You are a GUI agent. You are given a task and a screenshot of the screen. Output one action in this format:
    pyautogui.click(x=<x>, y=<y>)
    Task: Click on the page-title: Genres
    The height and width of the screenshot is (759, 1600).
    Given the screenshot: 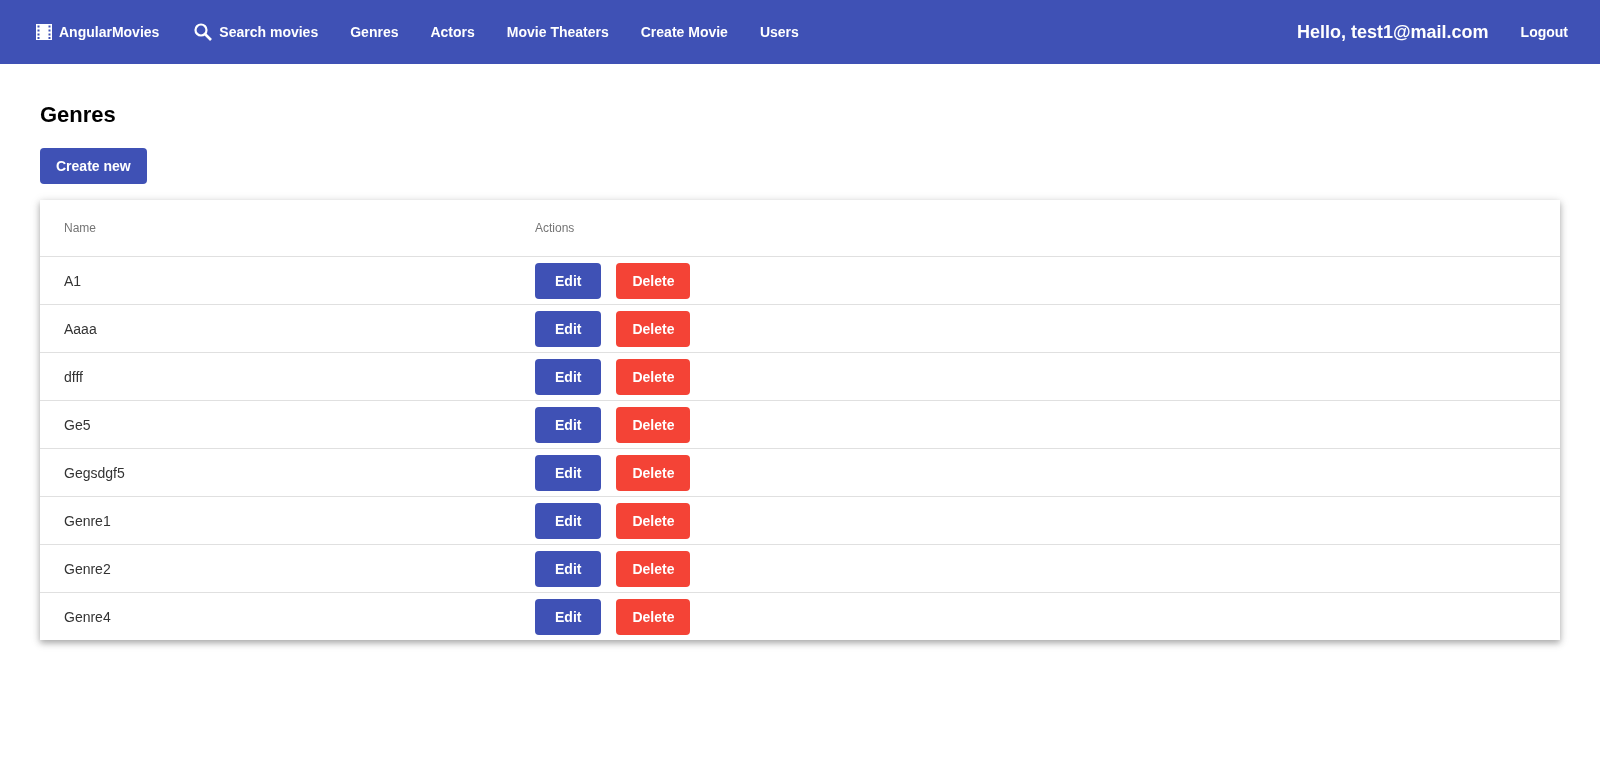 What is the action you would take?
    pyautogui.click(x=78, y=115)
    